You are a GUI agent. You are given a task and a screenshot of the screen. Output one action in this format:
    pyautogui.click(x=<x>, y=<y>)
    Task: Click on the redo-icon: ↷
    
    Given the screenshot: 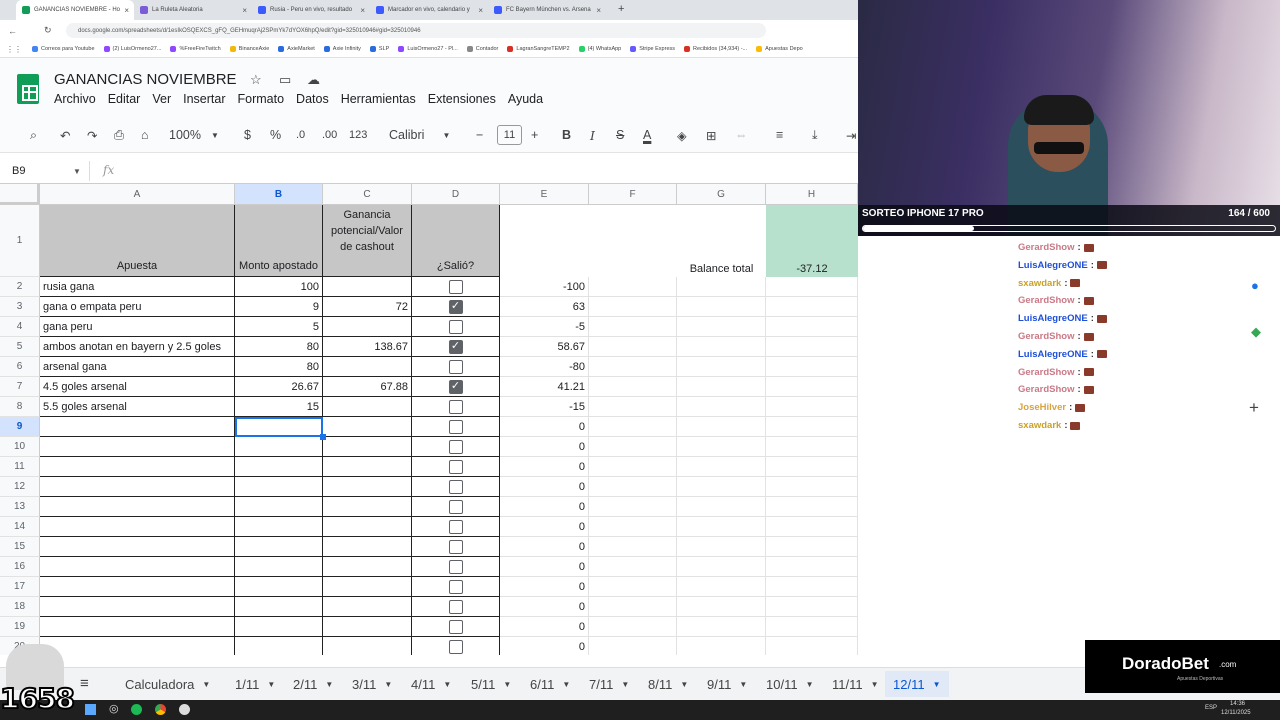 What is the action you would take?
    pyautogui.click(x=92, y=135)
    